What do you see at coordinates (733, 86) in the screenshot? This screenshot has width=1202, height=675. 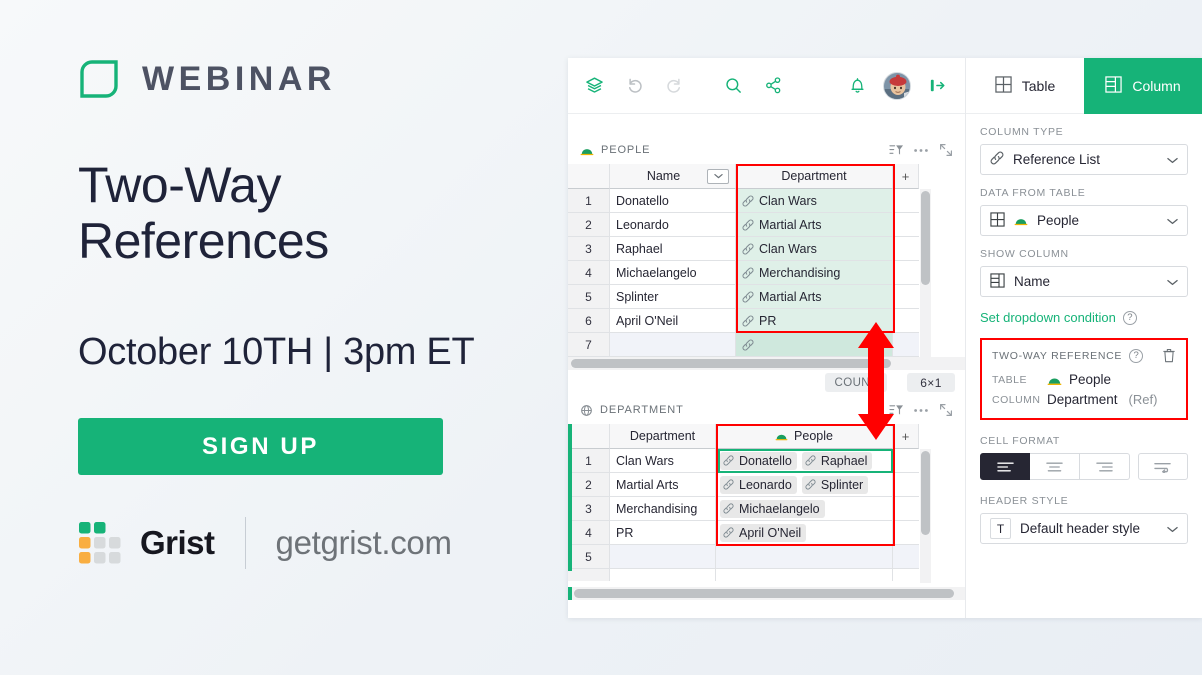 I see `search-icon` at bounding box center [733, 86].